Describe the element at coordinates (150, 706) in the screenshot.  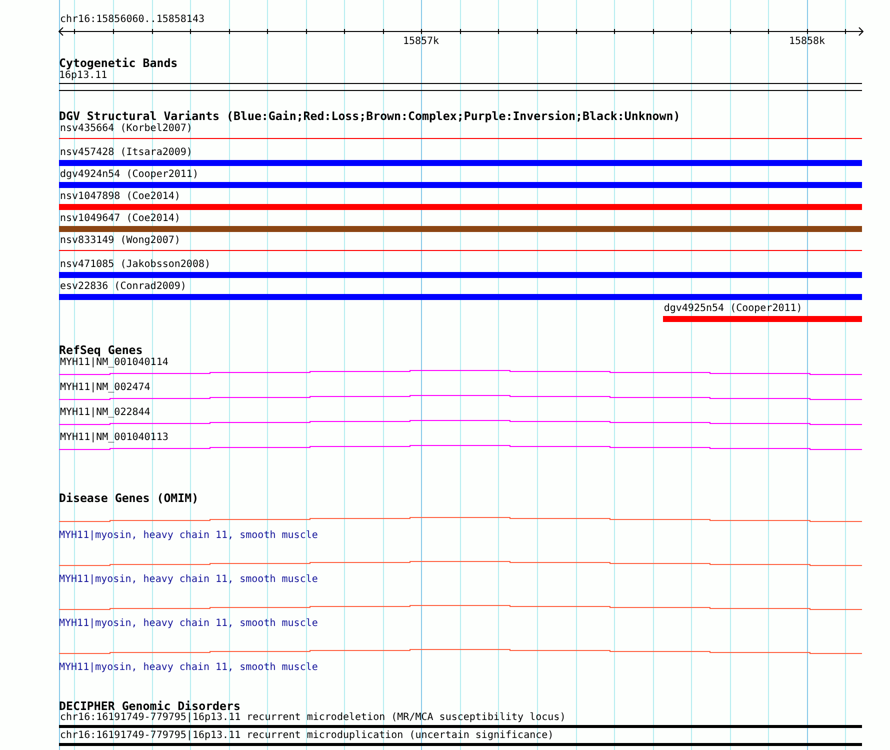
I see `track-title: DECIPHER Genomic Disorders` at that location.